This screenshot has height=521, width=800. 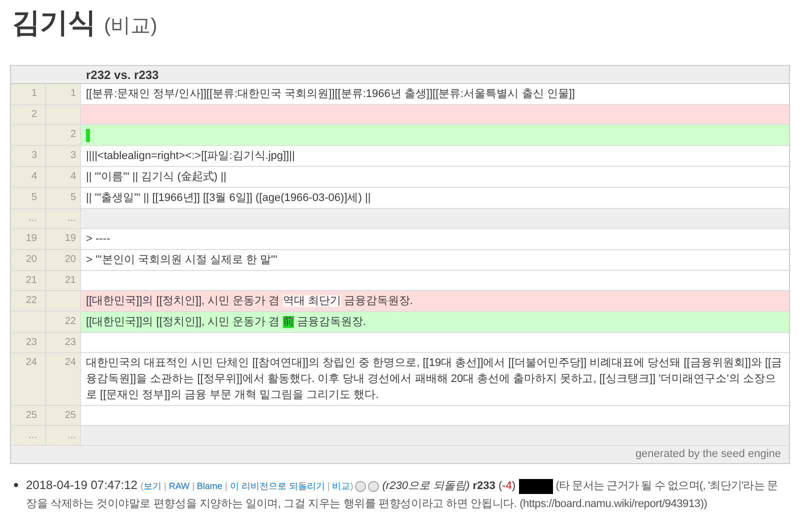 What do you see at coordinates (330, 94) in the screenshot?
I see `diff-line-text: [[분류:문재인 정부/인사]][[분류:대한민국 국회의원]][[분류:1966년 출생]][[분류:서울특별시 출신 인물]]` at bounding box center [330, 94].